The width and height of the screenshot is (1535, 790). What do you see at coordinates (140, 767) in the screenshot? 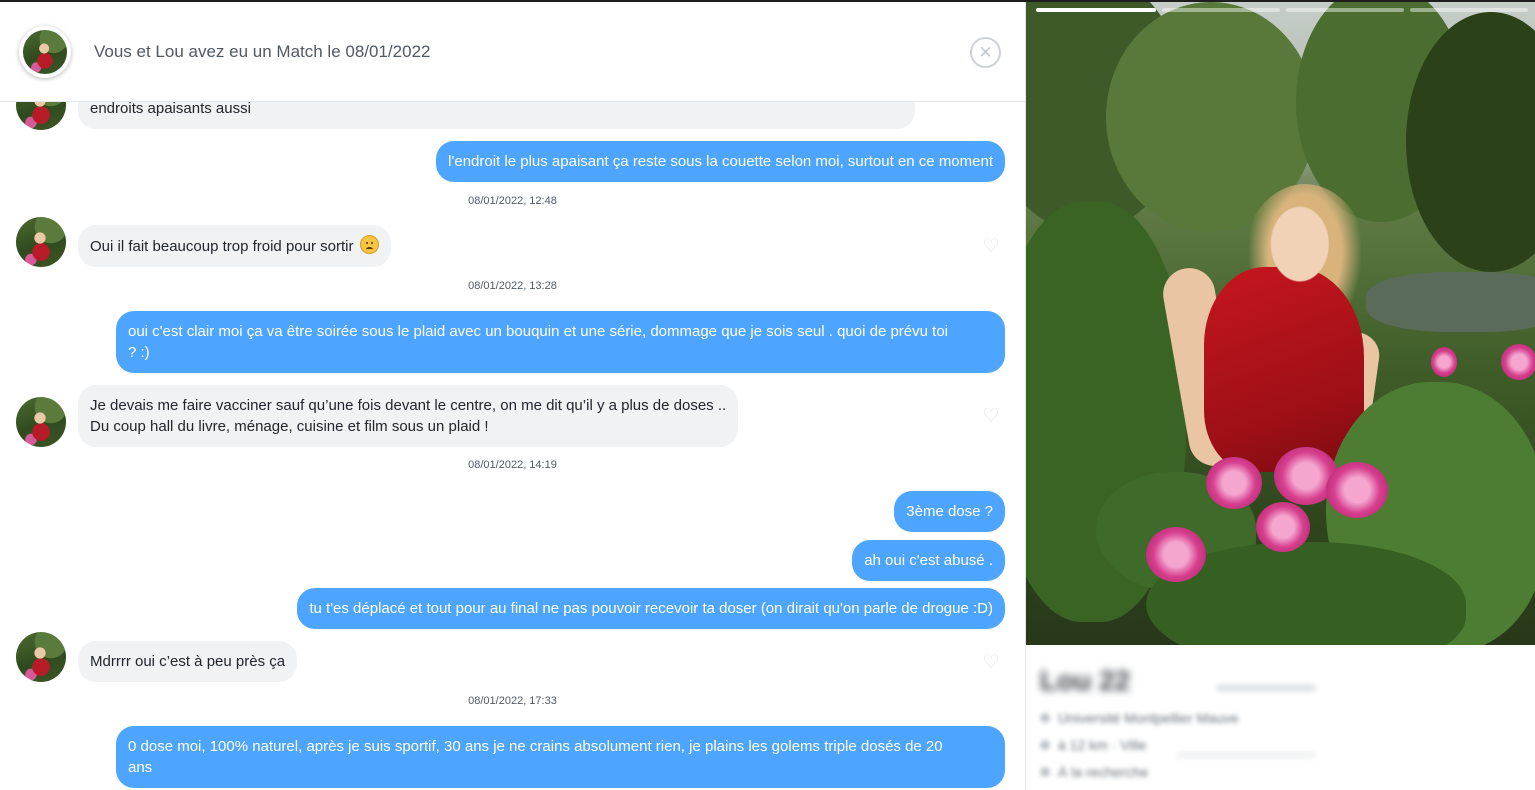
I see `message-text-line: ans` at bounding box center [140, 767].